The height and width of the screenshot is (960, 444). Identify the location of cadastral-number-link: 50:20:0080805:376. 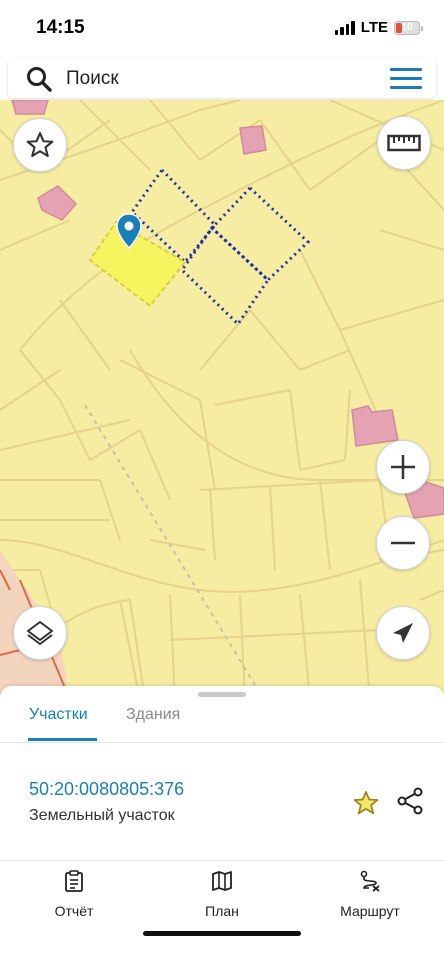
(106, 789).